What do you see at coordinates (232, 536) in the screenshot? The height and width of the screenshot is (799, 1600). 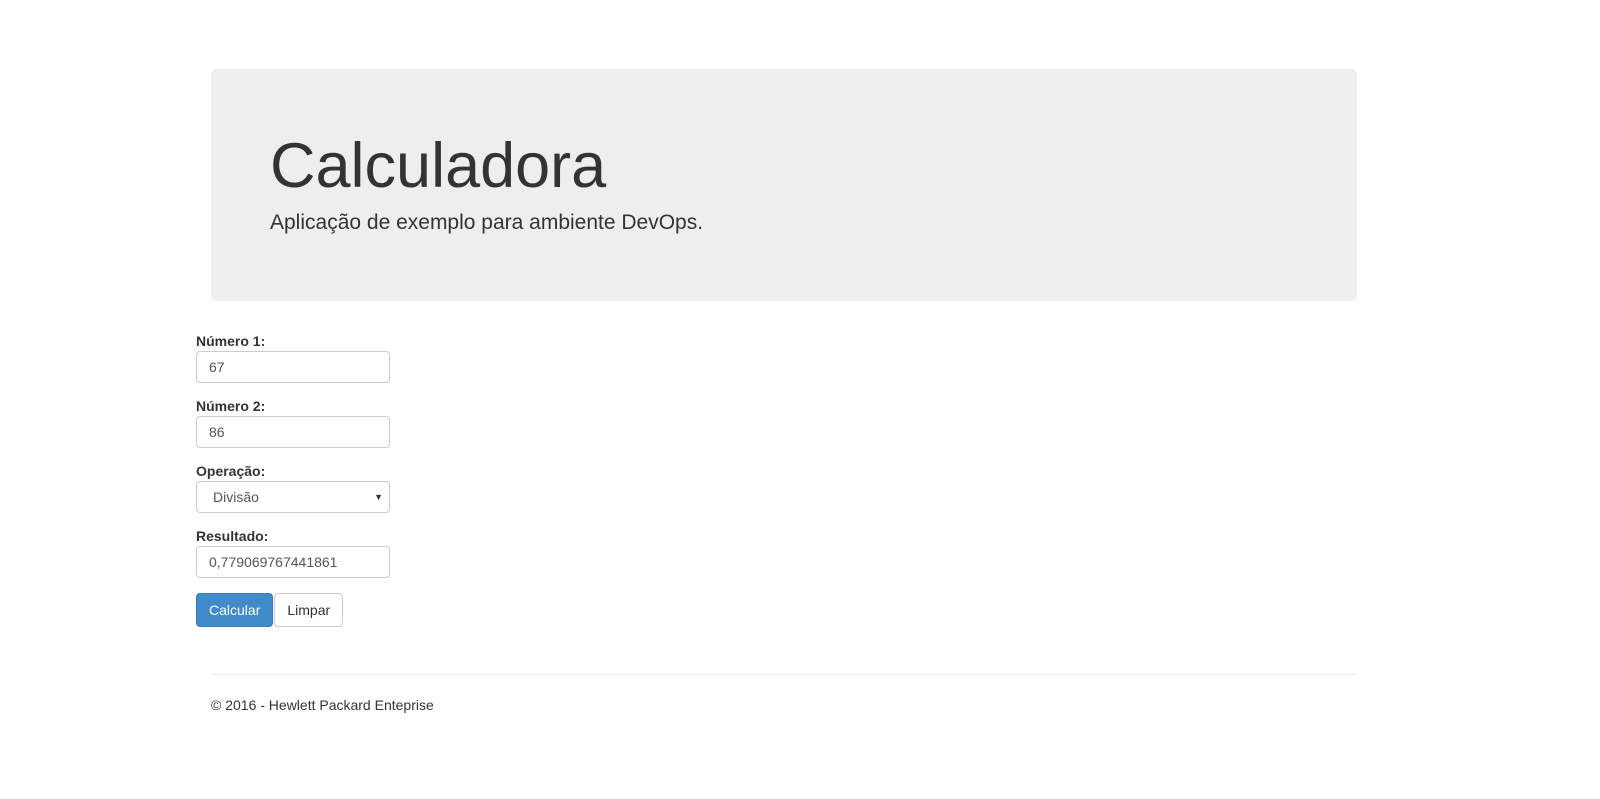 I see `result-label: Resultado:` at bounding box center [232, 536].